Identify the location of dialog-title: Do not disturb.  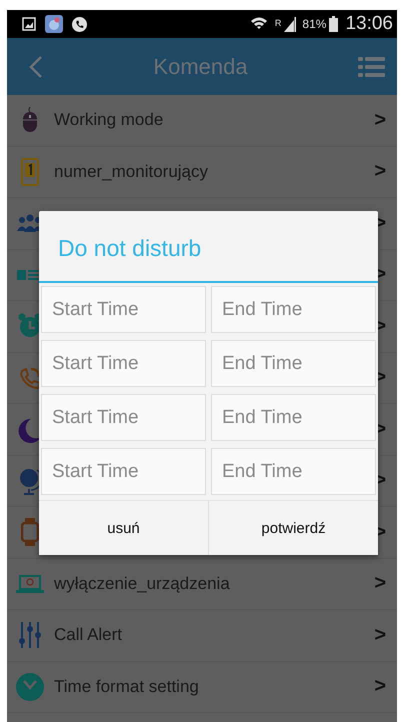
(208, 247).